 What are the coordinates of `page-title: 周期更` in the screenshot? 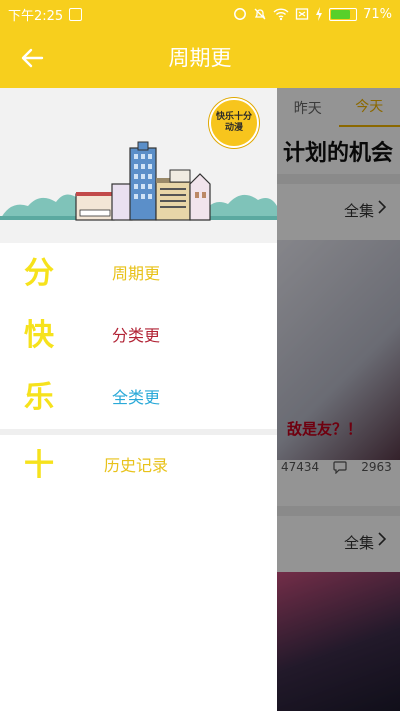 It's located at (200, 58).